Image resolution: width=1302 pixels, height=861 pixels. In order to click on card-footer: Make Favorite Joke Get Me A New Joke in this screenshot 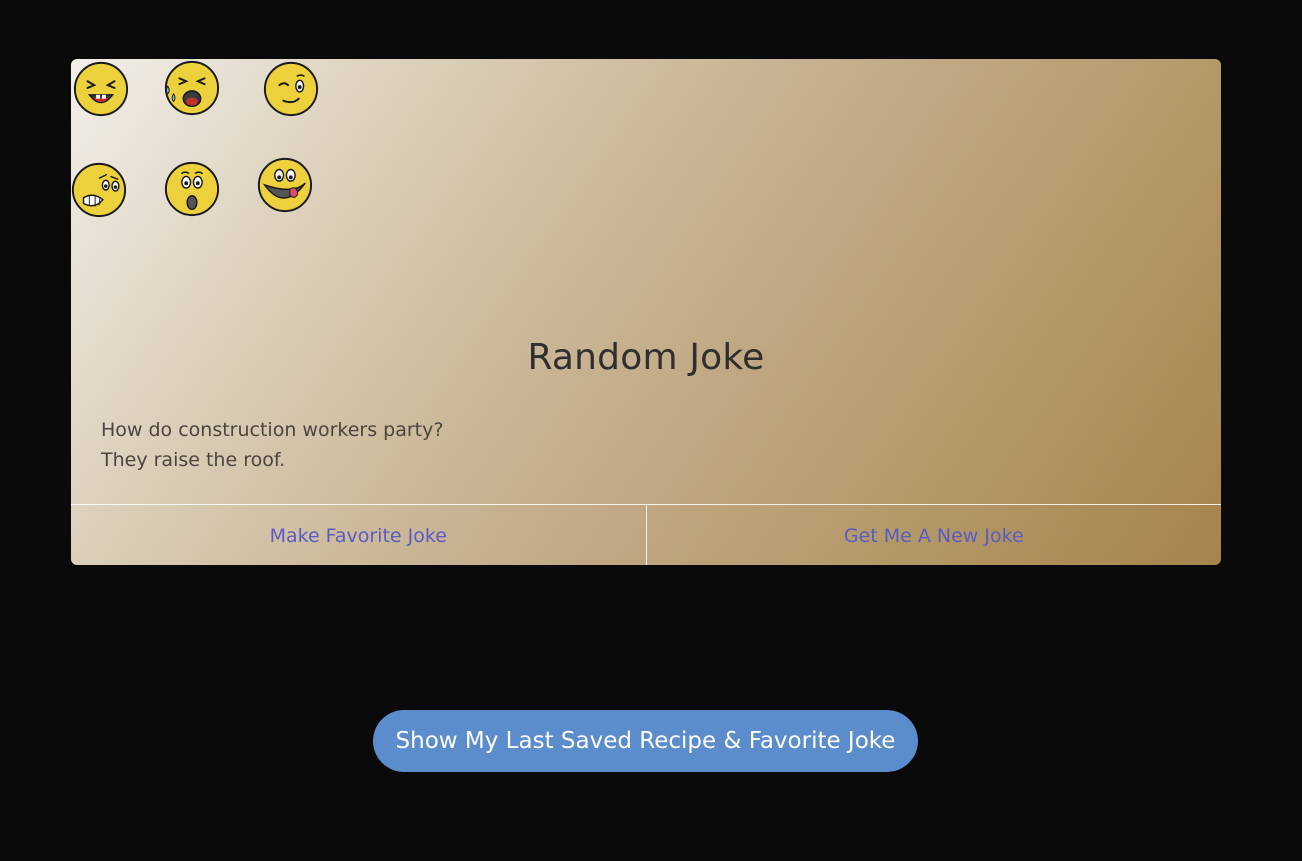, I will do `click(646, 534)`.